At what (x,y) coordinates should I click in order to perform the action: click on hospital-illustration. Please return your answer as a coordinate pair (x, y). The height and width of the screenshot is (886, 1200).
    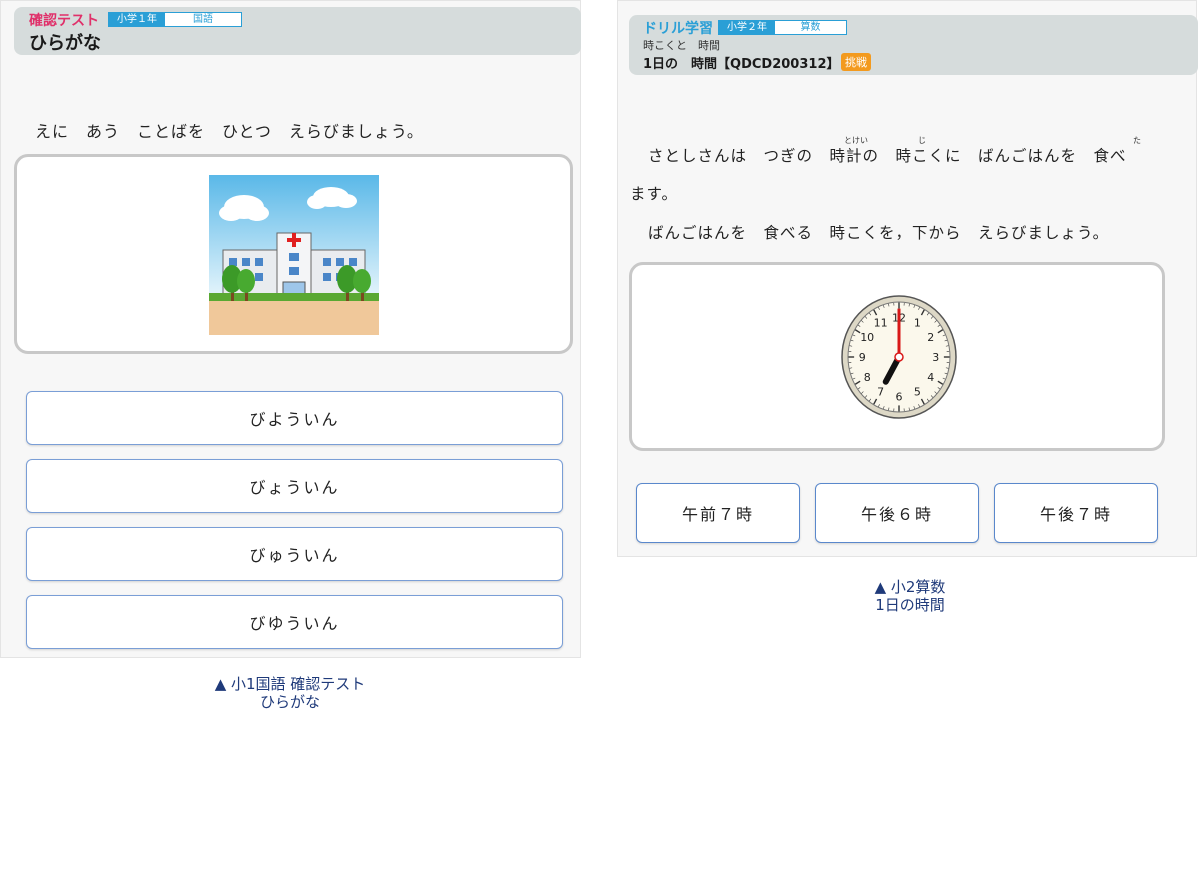
    Looking at the image, I should click on (294, 255).